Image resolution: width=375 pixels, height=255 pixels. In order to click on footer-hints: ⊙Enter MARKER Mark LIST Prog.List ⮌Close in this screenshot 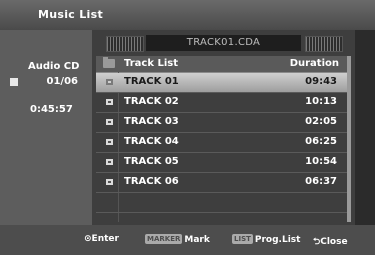, I will do `click(187, 240)`.